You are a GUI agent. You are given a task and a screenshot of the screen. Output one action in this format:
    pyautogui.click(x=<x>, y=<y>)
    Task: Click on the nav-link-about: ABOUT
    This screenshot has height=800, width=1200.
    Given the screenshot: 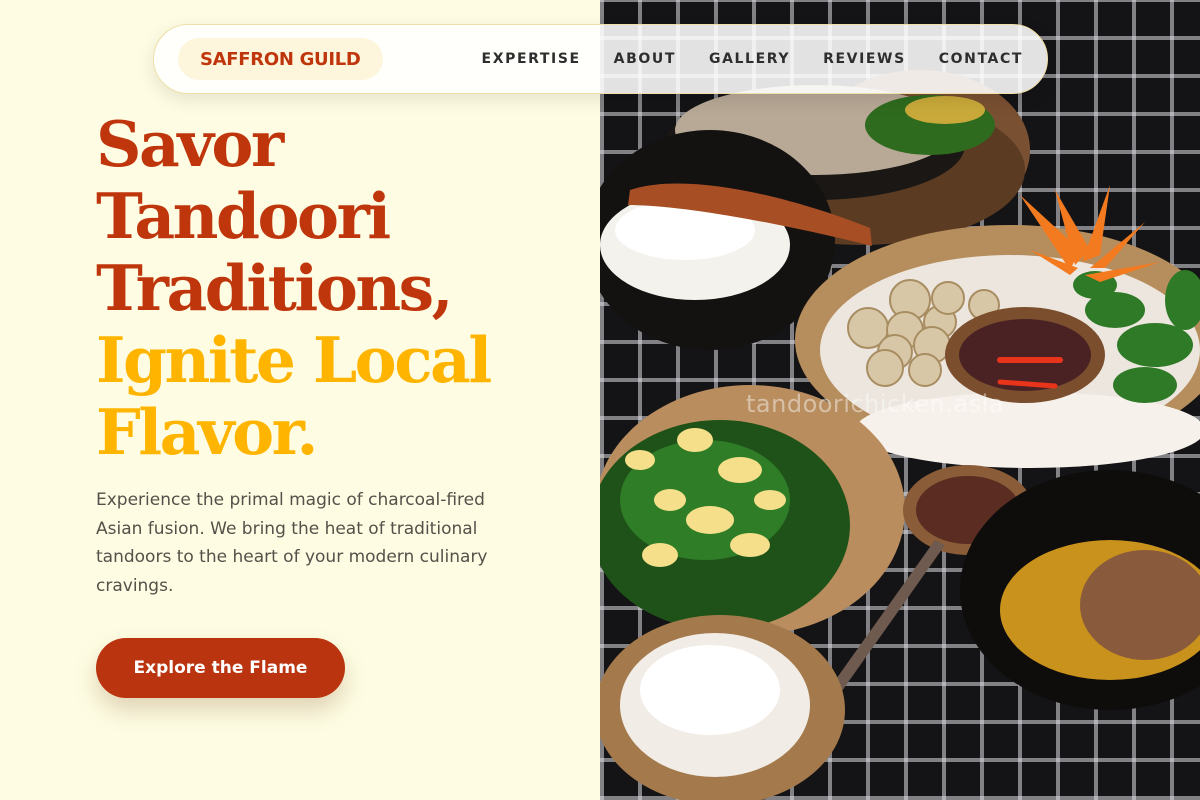 What is the action you would take?
    pyautogui.click(x=645, y=59)
    